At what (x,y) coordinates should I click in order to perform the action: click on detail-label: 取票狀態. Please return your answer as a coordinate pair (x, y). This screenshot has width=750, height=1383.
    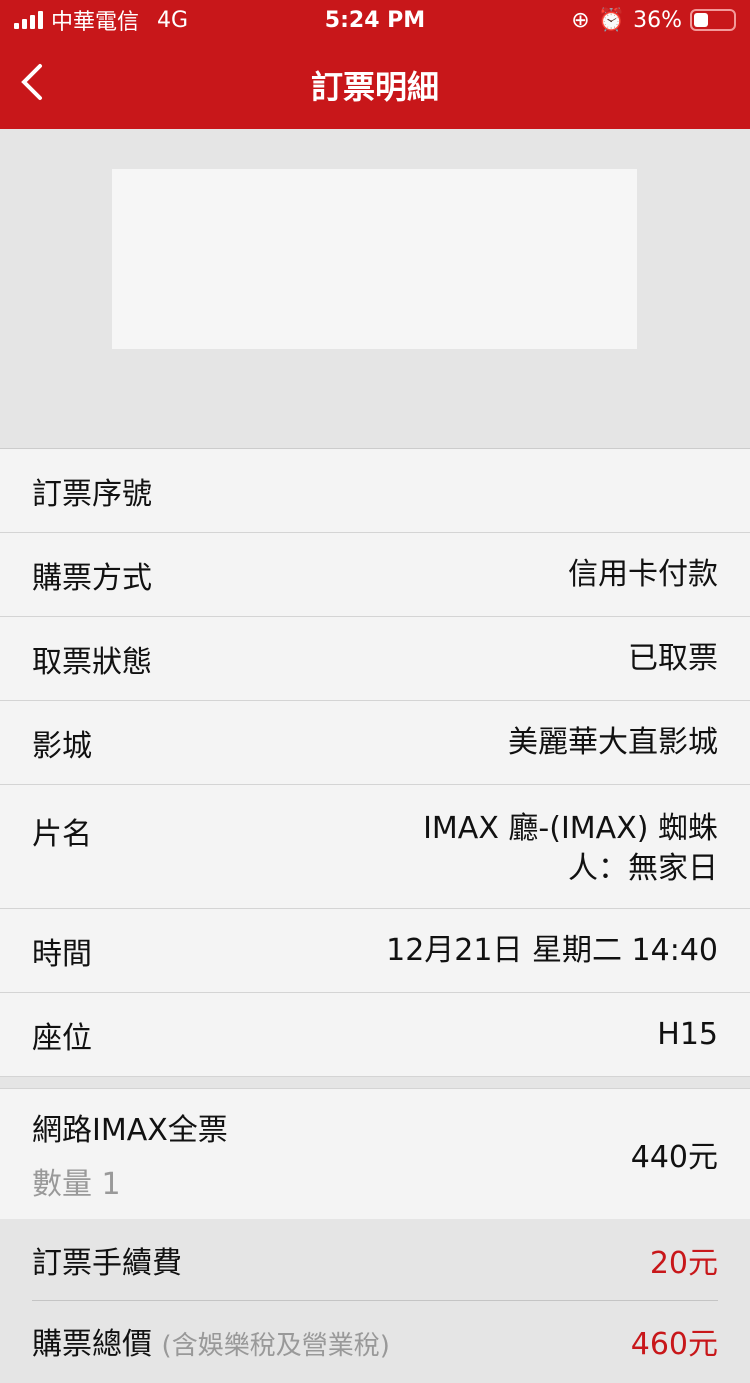
    Looking at the image, I should click on (92, 662).